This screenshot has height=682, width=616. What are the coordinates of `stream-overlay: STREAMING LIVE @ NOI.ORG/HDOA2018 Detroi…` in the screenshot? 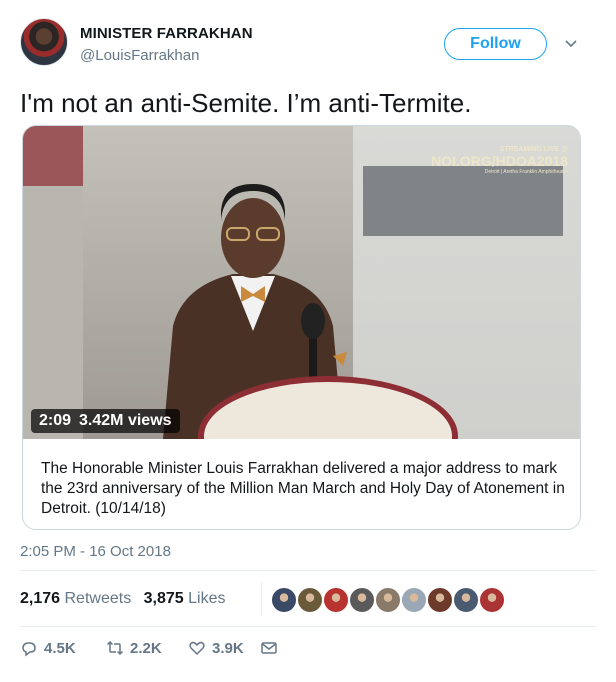 It's located at (495, 160).